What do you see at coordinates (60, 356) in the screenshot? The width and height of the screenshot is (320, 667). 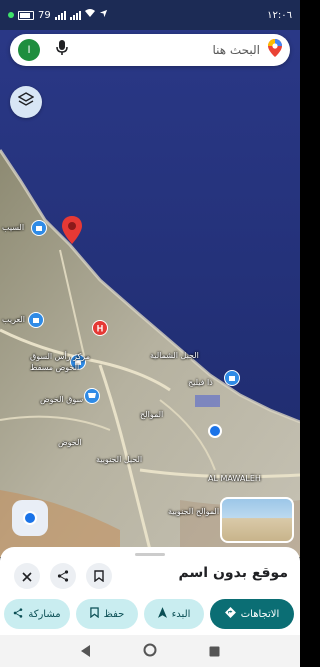 I see `label-ras-market: مركز رأس السوق` at bounding box center [60, 356].